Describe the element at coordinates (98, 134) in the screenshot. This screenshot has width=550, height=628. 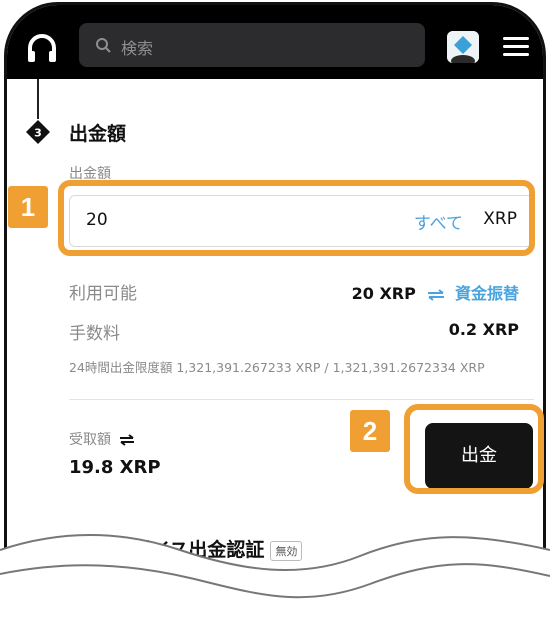
I see `section-title: 出金額` at that location.